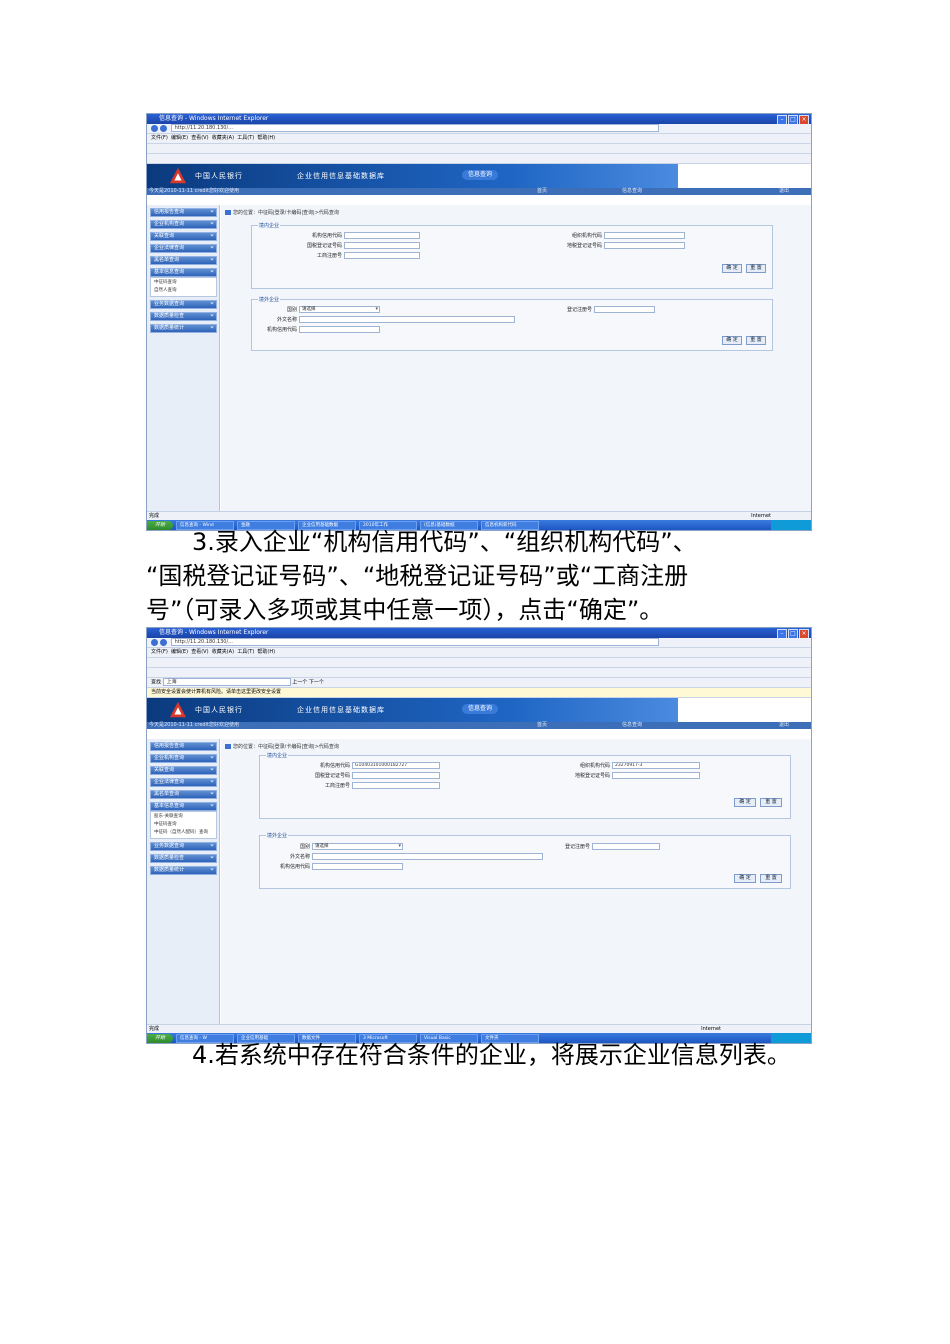 This screenshot has height=1344, width=950. I want to click on credit-code-input, so click(382, 235).